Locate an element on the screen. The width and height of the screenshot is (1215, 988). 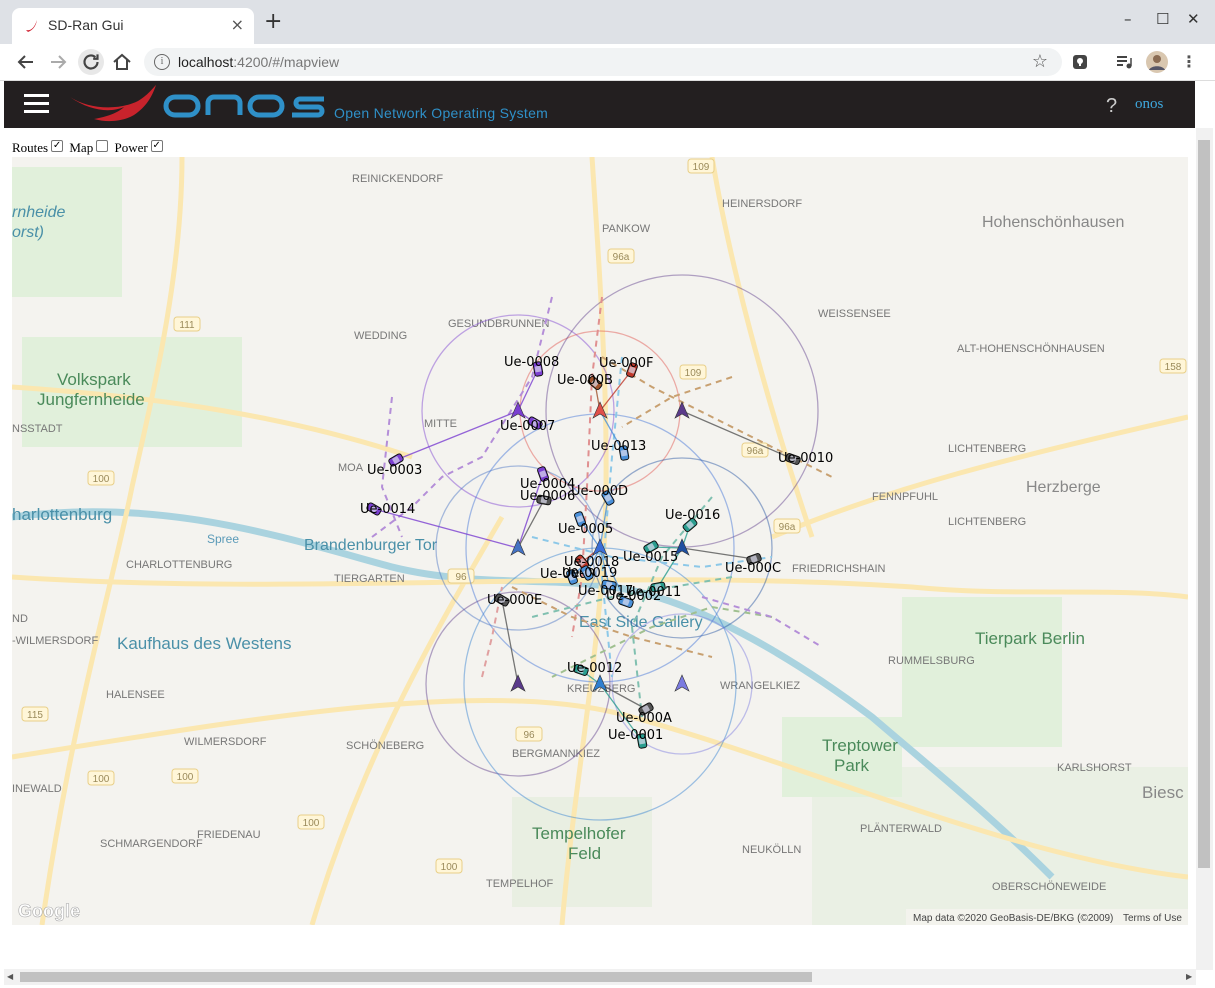
road-shield: 111 is located at coordinates (187, 324).